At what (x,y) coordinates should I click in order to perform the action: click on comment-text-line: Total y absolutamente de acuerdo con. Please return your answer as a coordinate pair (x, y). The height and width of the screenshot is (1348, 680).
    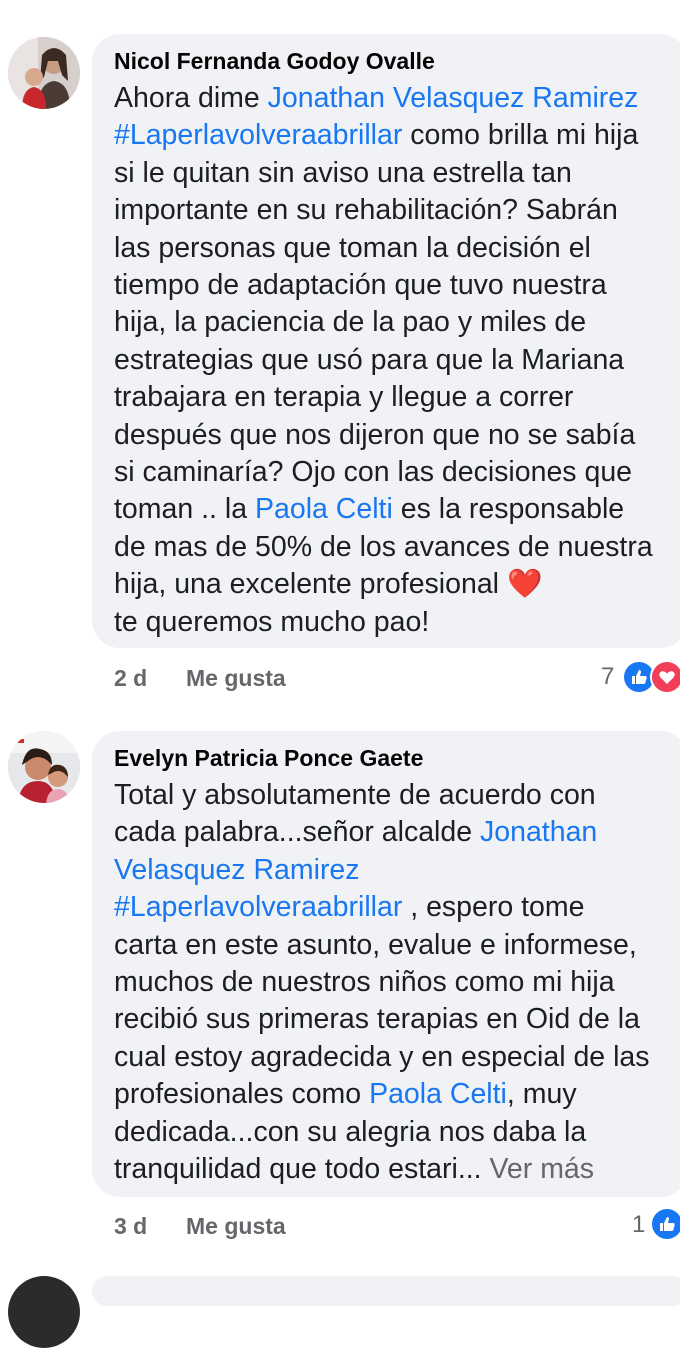
    Looking at the image, I should click on (382, 795).